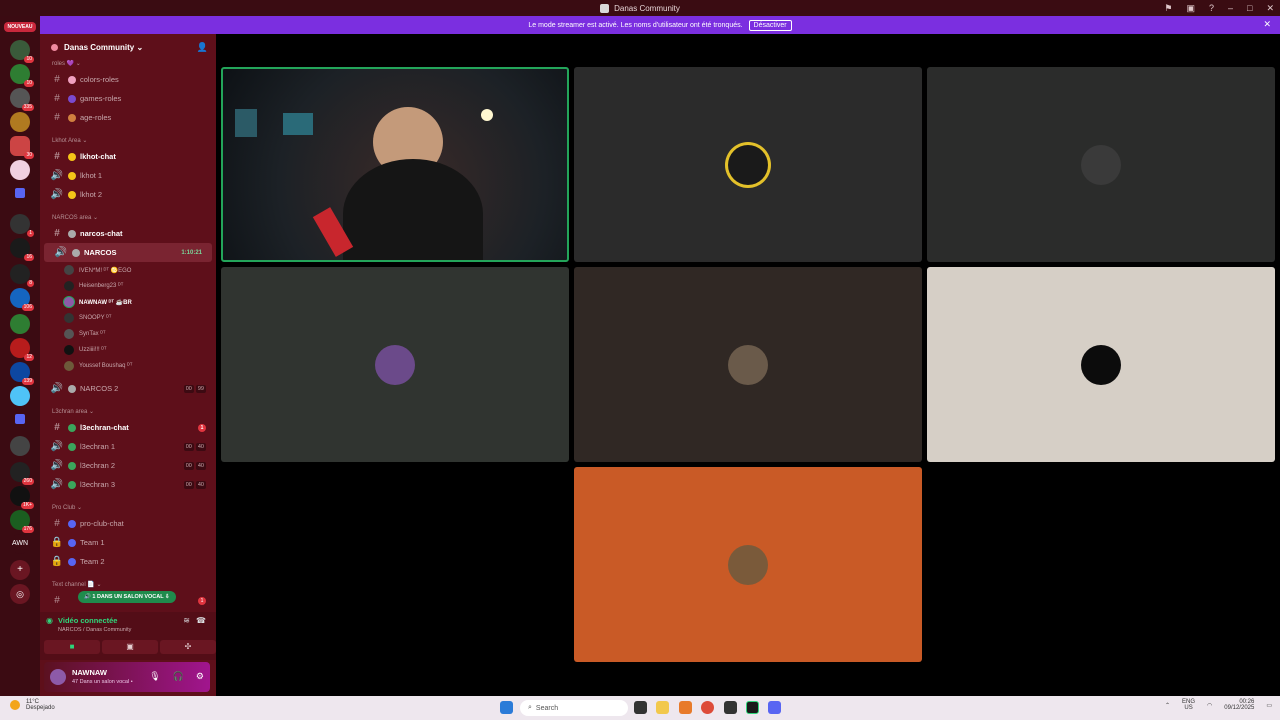  Describe the element at coordinates (127, 597) in the screenshot. I see `voice-jump-pill: 🔊 1 DANS UN SALON VOCAL ⇩` at that location.